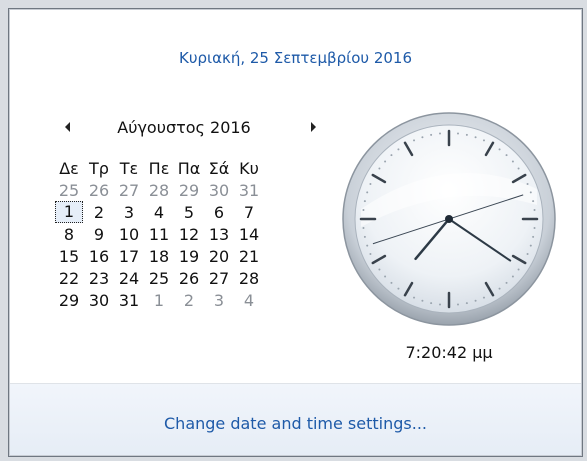  I want to click on calendar-day-selected: 1, so click(69, 212).